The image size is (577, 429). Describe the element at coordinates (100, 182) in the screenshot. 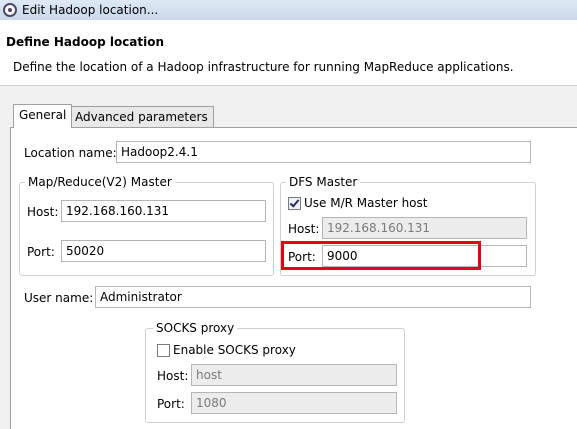

I see `mapreduce-master-legend: Map/Reduce(V2) Master` at that location.